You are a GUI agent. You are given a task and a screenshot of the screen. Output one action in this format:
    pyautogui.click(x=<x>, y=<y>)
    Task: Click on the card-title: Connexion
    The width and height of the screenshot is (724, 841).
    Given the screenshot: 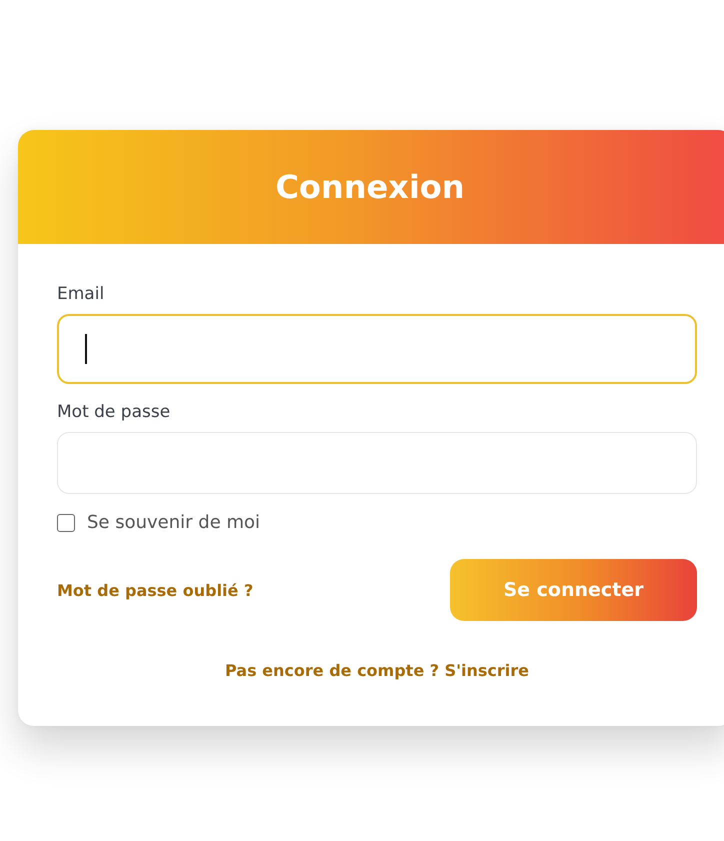 What is the action you would take?
    pyautogui.click(x=370, y=187)
    